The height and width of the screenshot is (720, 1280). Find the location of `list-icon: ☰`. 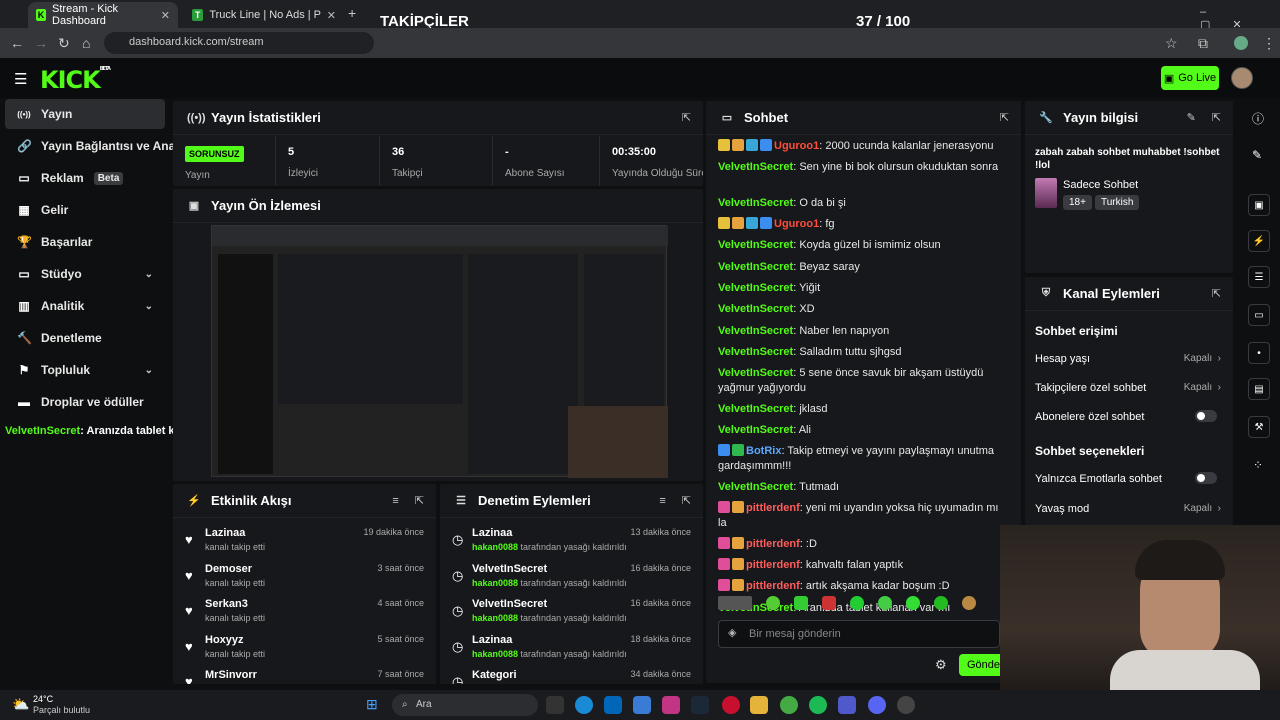

list-icon: ☰ is located at coordinates (1259, 277).